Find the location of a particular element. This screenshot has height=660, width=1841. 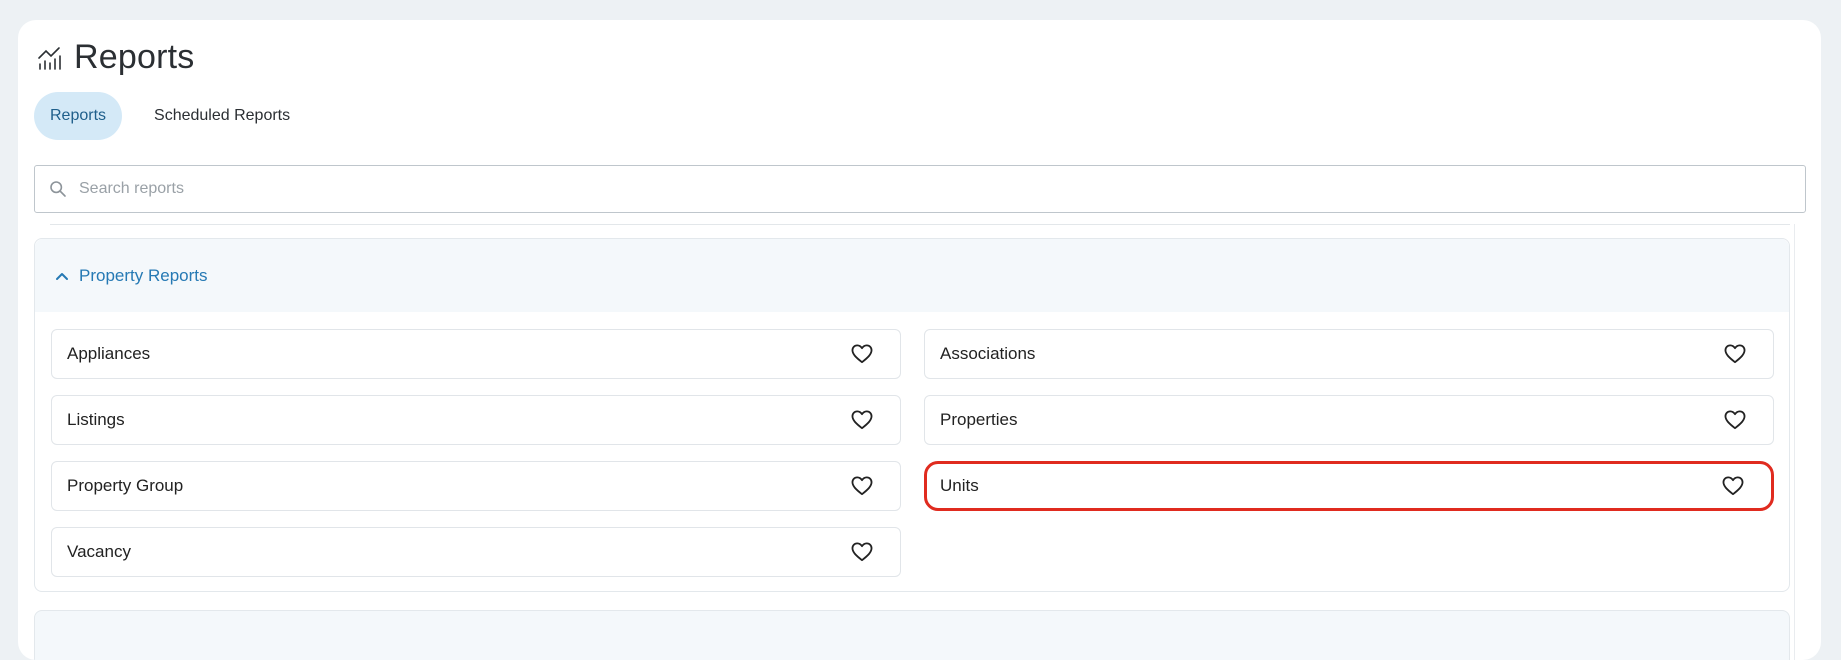

tab-scheduled-reports: Scheduled Reports is located at coordinates (222, 116).